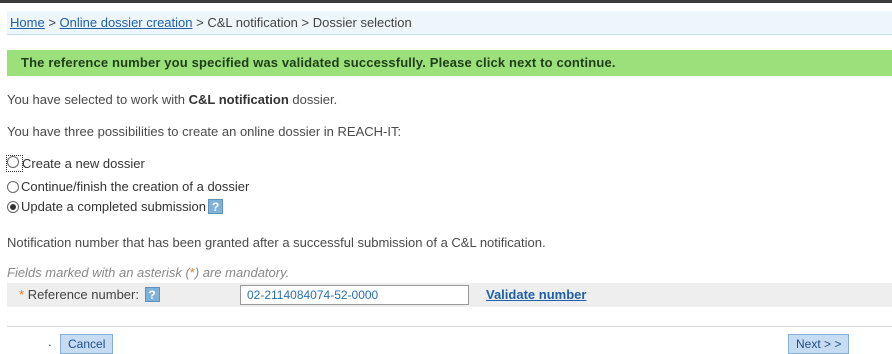 This screenshot has width=892, height=354. Describe the element at coordinates (87, 344) in the screenshot. I see `cancel-button: Cancel` at that location.